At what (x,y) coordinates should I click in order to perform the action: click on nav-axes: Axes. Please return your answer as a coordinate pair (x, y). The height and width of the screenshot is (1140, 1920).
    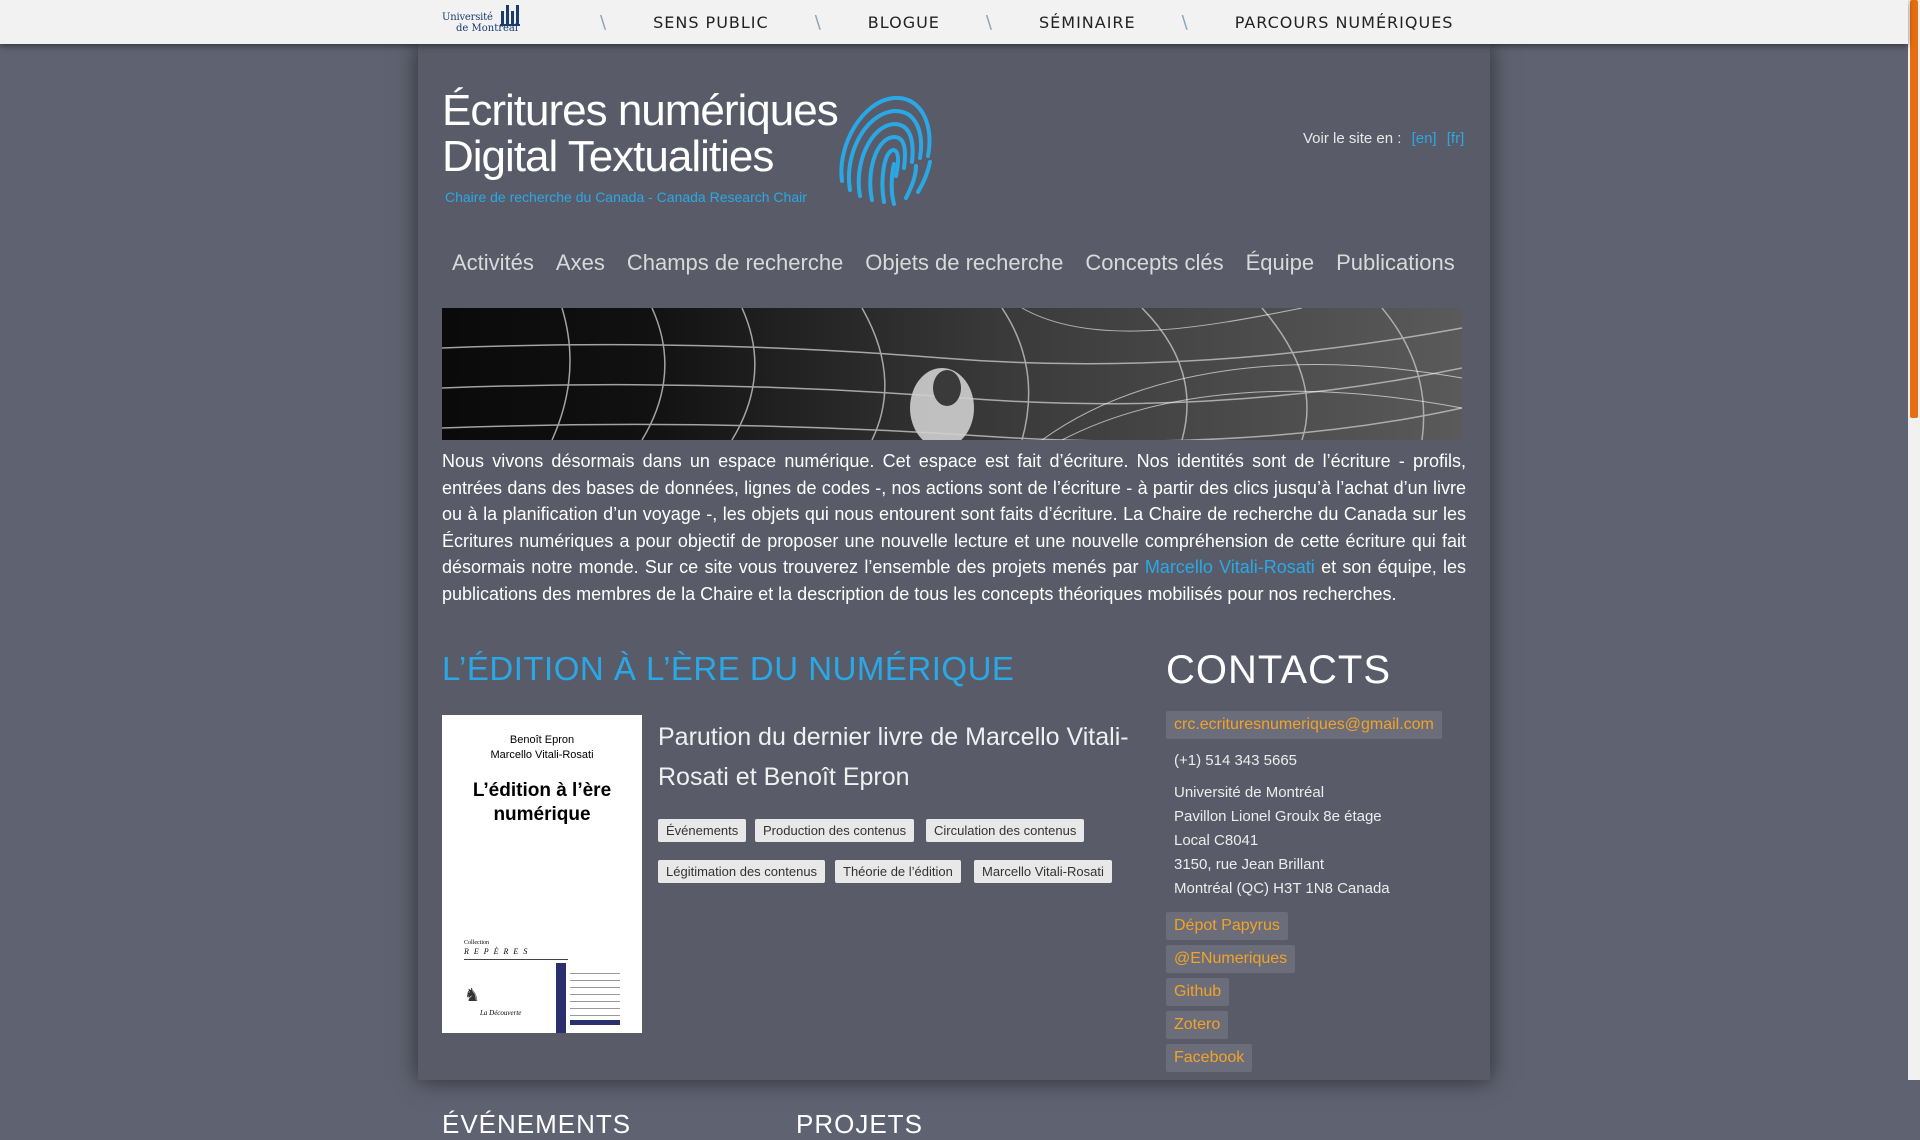
    Looking at the image, I should click on (580, 263).